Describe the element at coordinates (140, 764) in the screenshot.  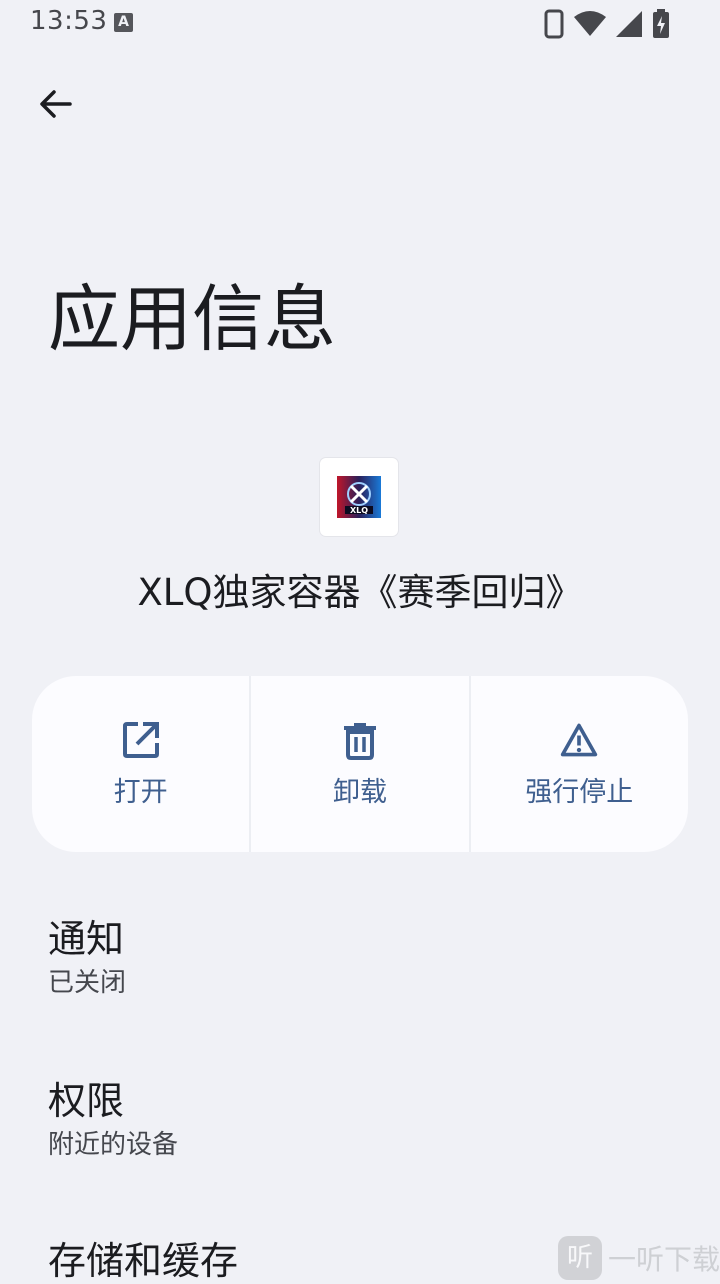
I see `open-button: 打开` at that location.